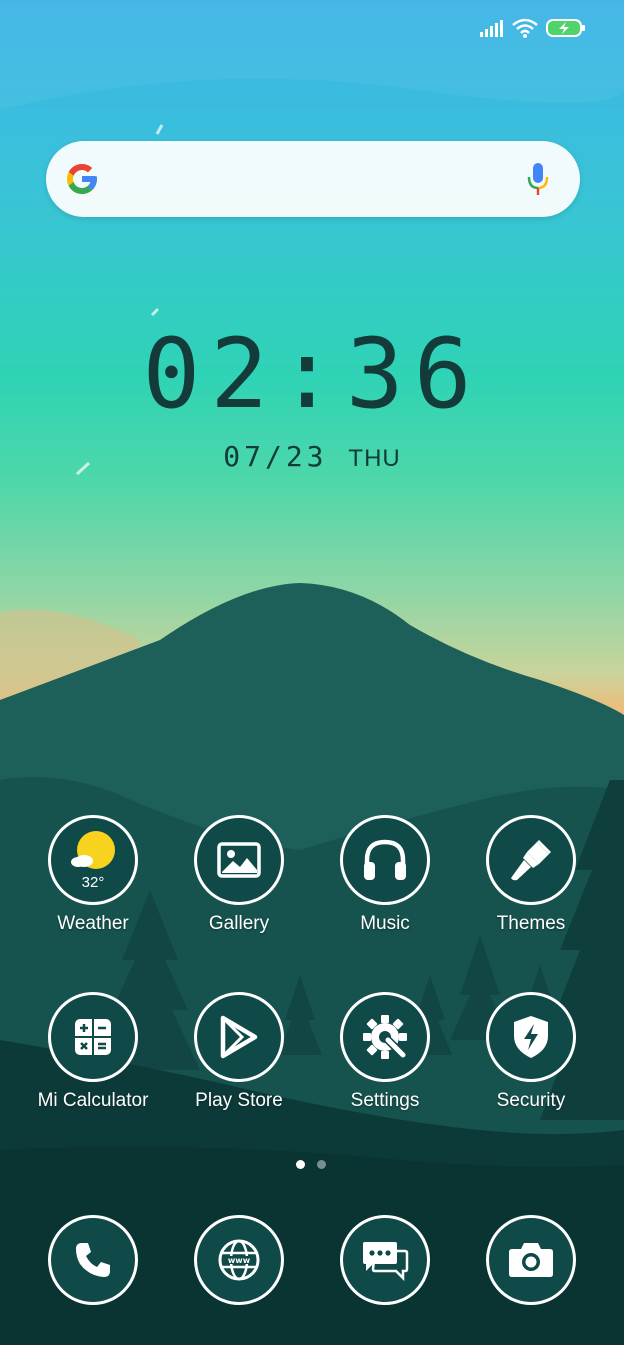  Describe the element at coordinates (82, 179) in the screenshot. I see `google-logo-icon` at that location.